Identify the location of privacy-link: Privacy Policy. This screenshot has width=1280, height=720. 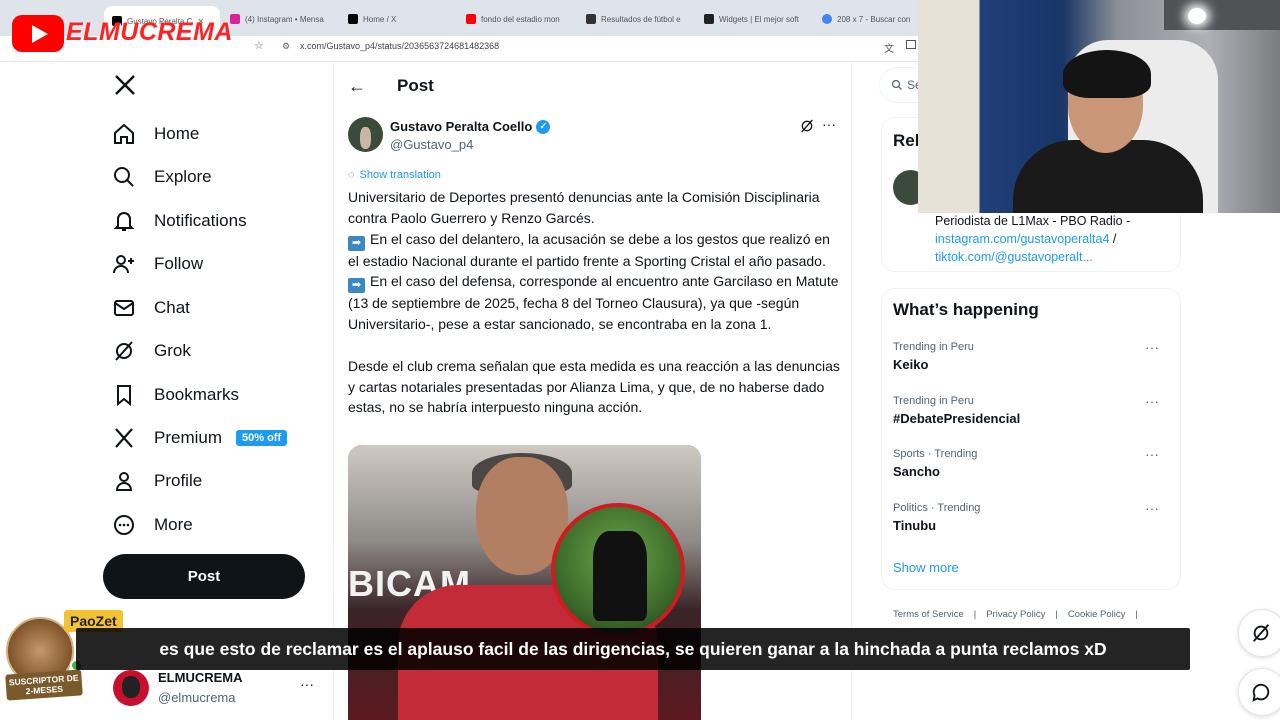
(1015, 614).